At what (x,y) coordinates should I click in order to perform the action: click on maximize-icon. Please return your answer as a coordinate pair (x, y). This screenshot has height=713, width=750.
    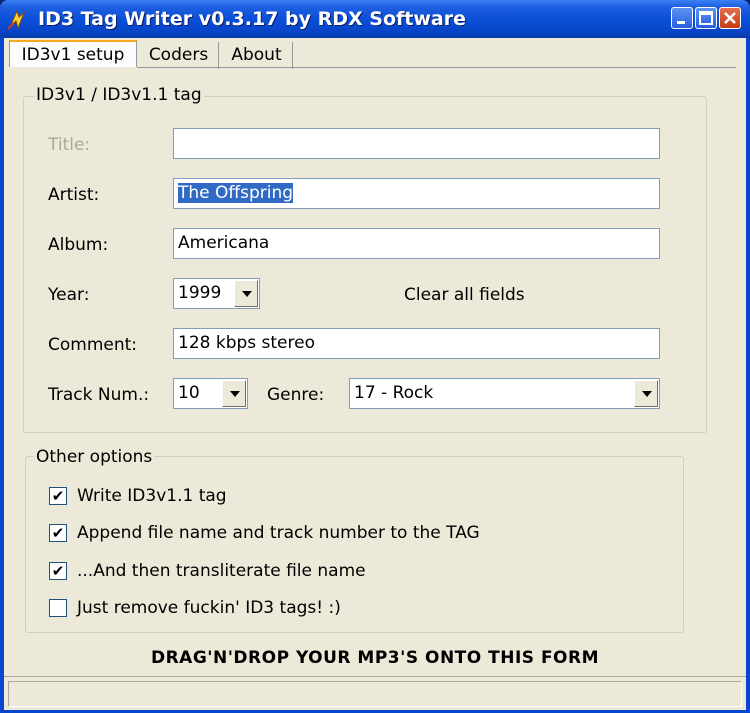
    Looking at the image, I should click on (706, 18).